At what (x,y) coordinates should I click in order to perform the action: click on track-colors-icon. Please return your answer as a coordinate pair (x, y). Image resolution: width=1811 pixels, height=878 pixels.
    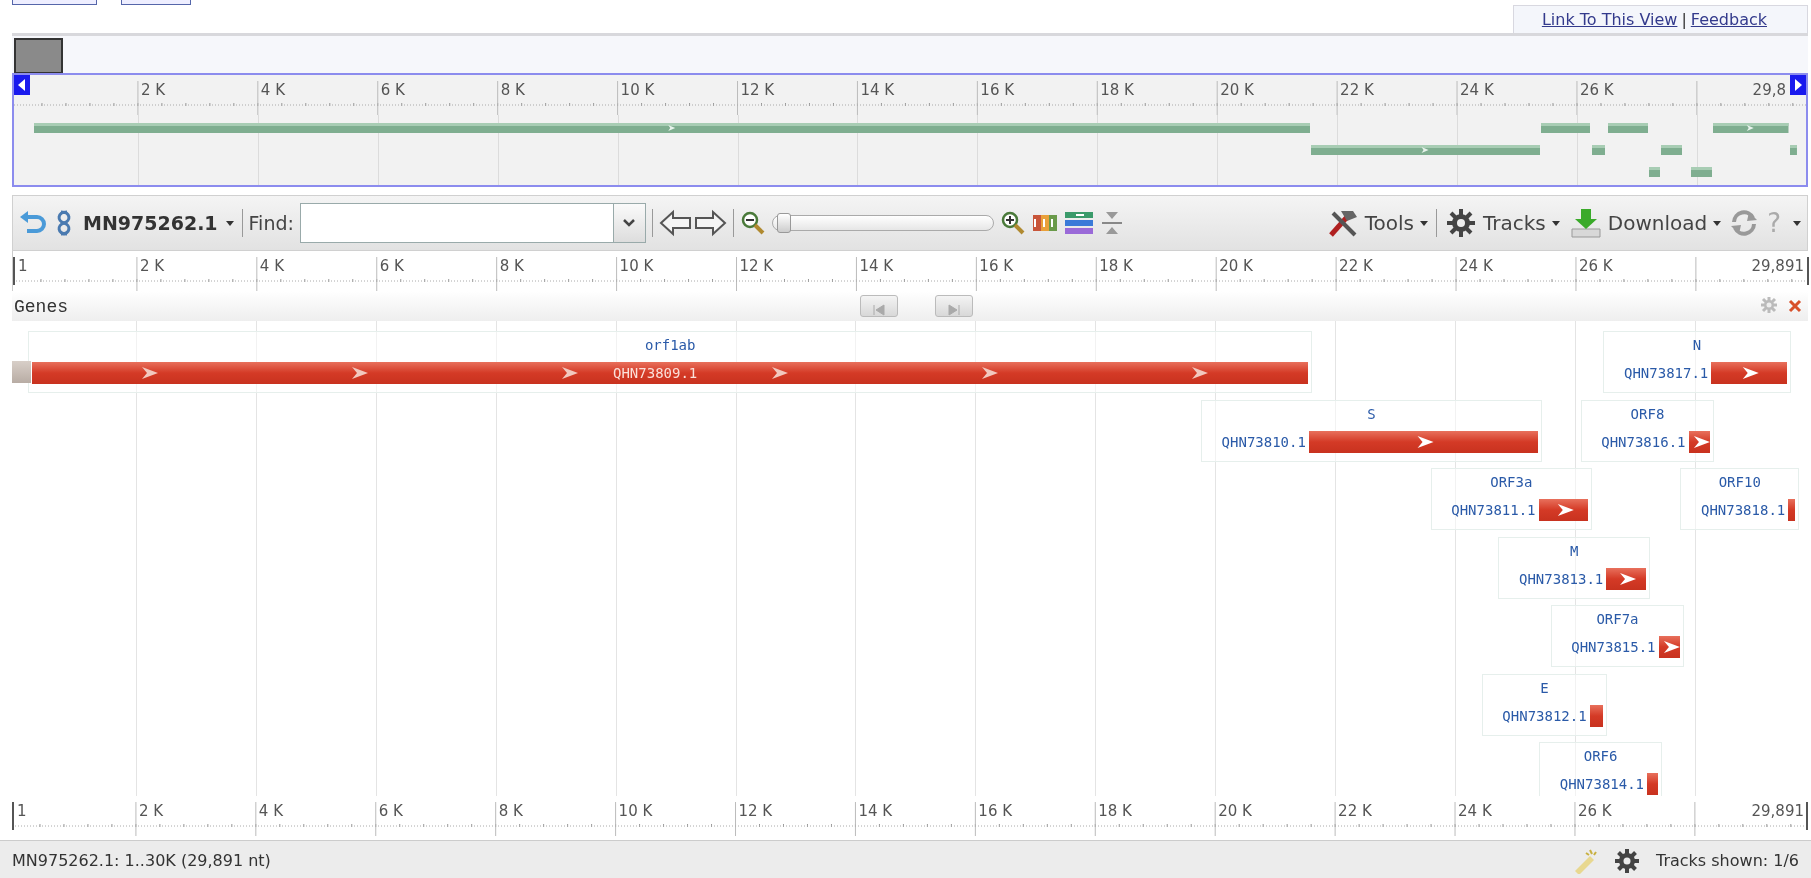
    Looking at the image, I should click on (1078, 223).